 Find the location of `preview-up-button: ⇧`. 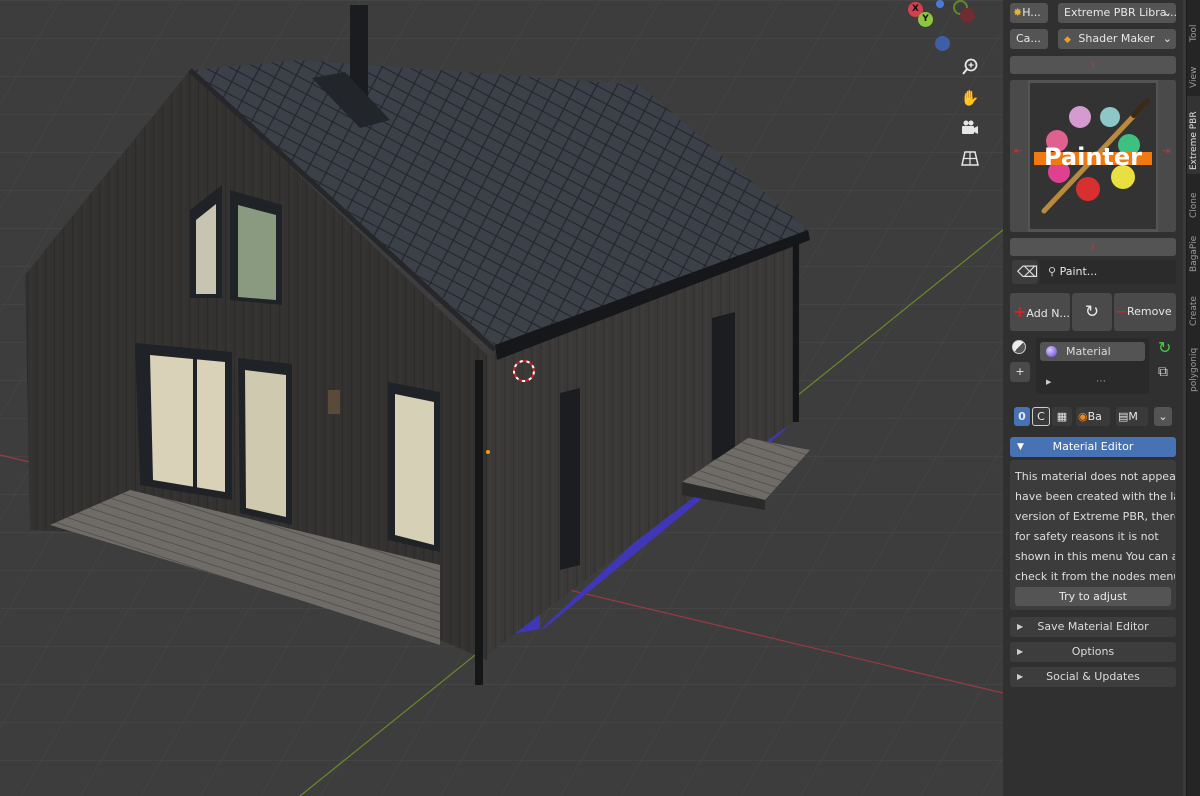

preview-up-button: ⇧ is located at coordinates (1093, 65).